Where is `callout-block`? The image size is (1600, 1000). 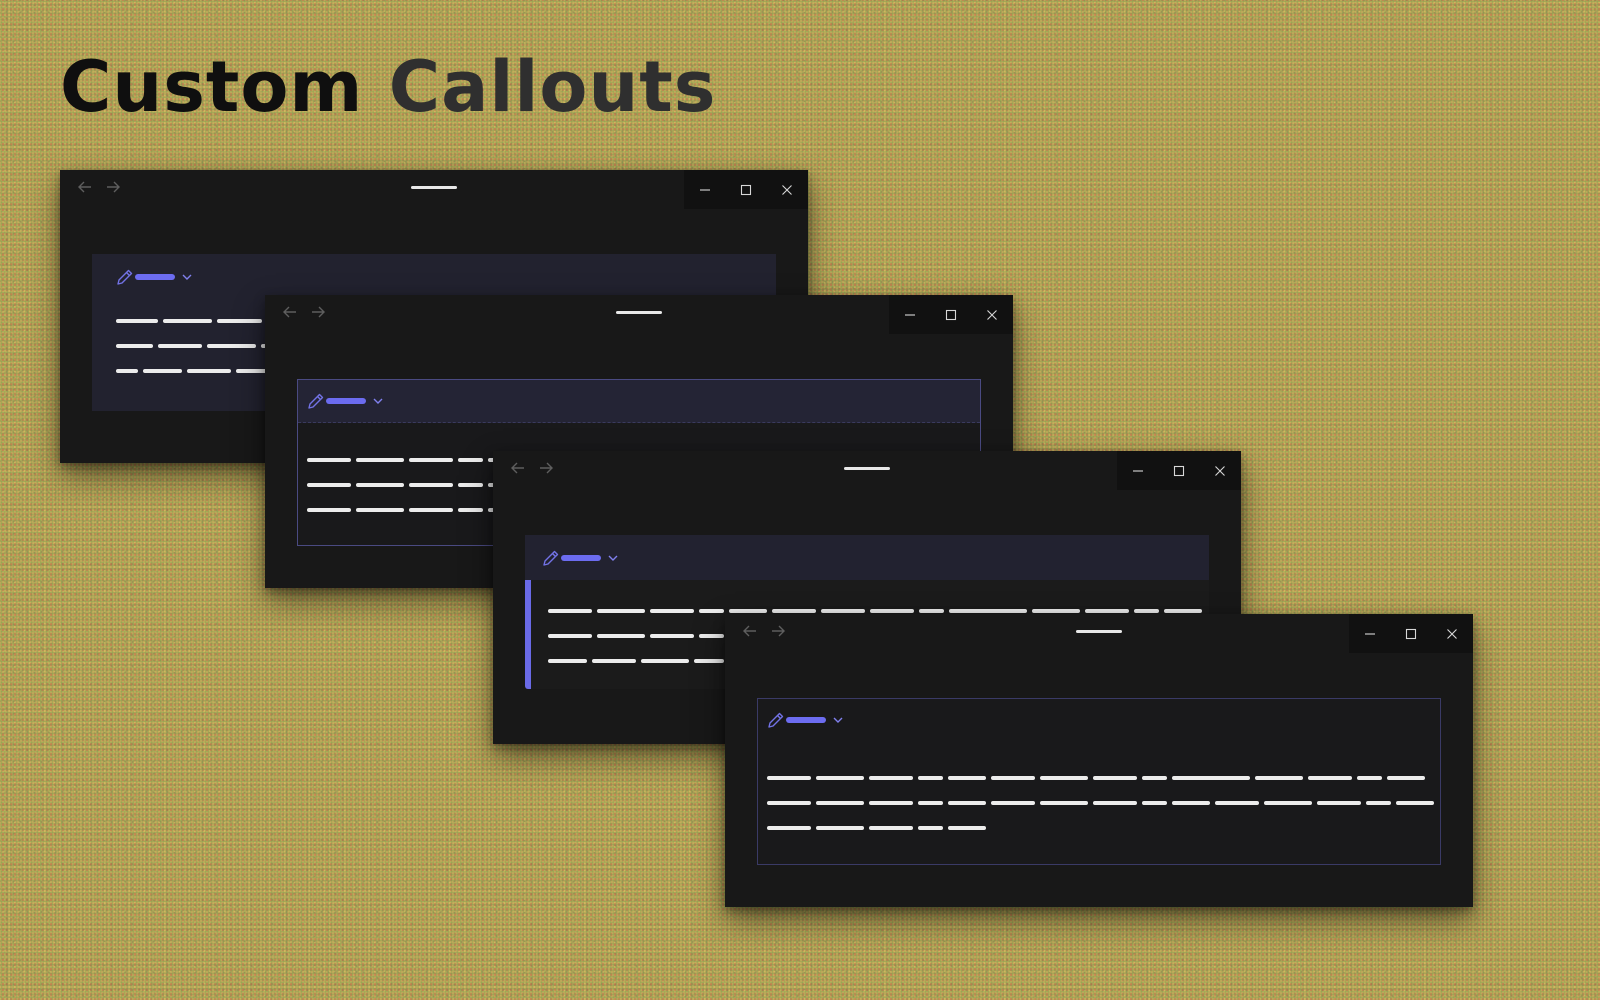 callout-block is located at coordinates (1099, 781).